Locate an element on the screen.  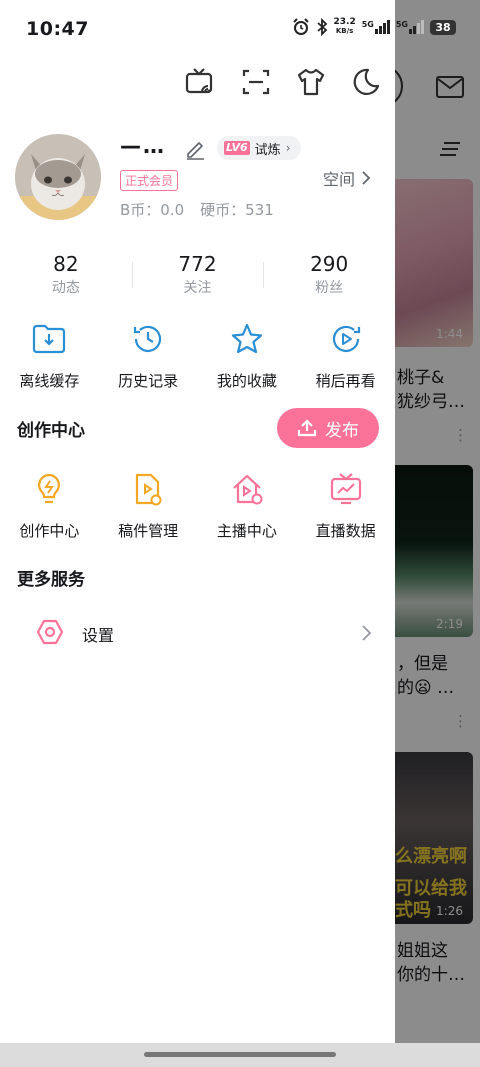
upload-icon is located at coordinates (307, 428).